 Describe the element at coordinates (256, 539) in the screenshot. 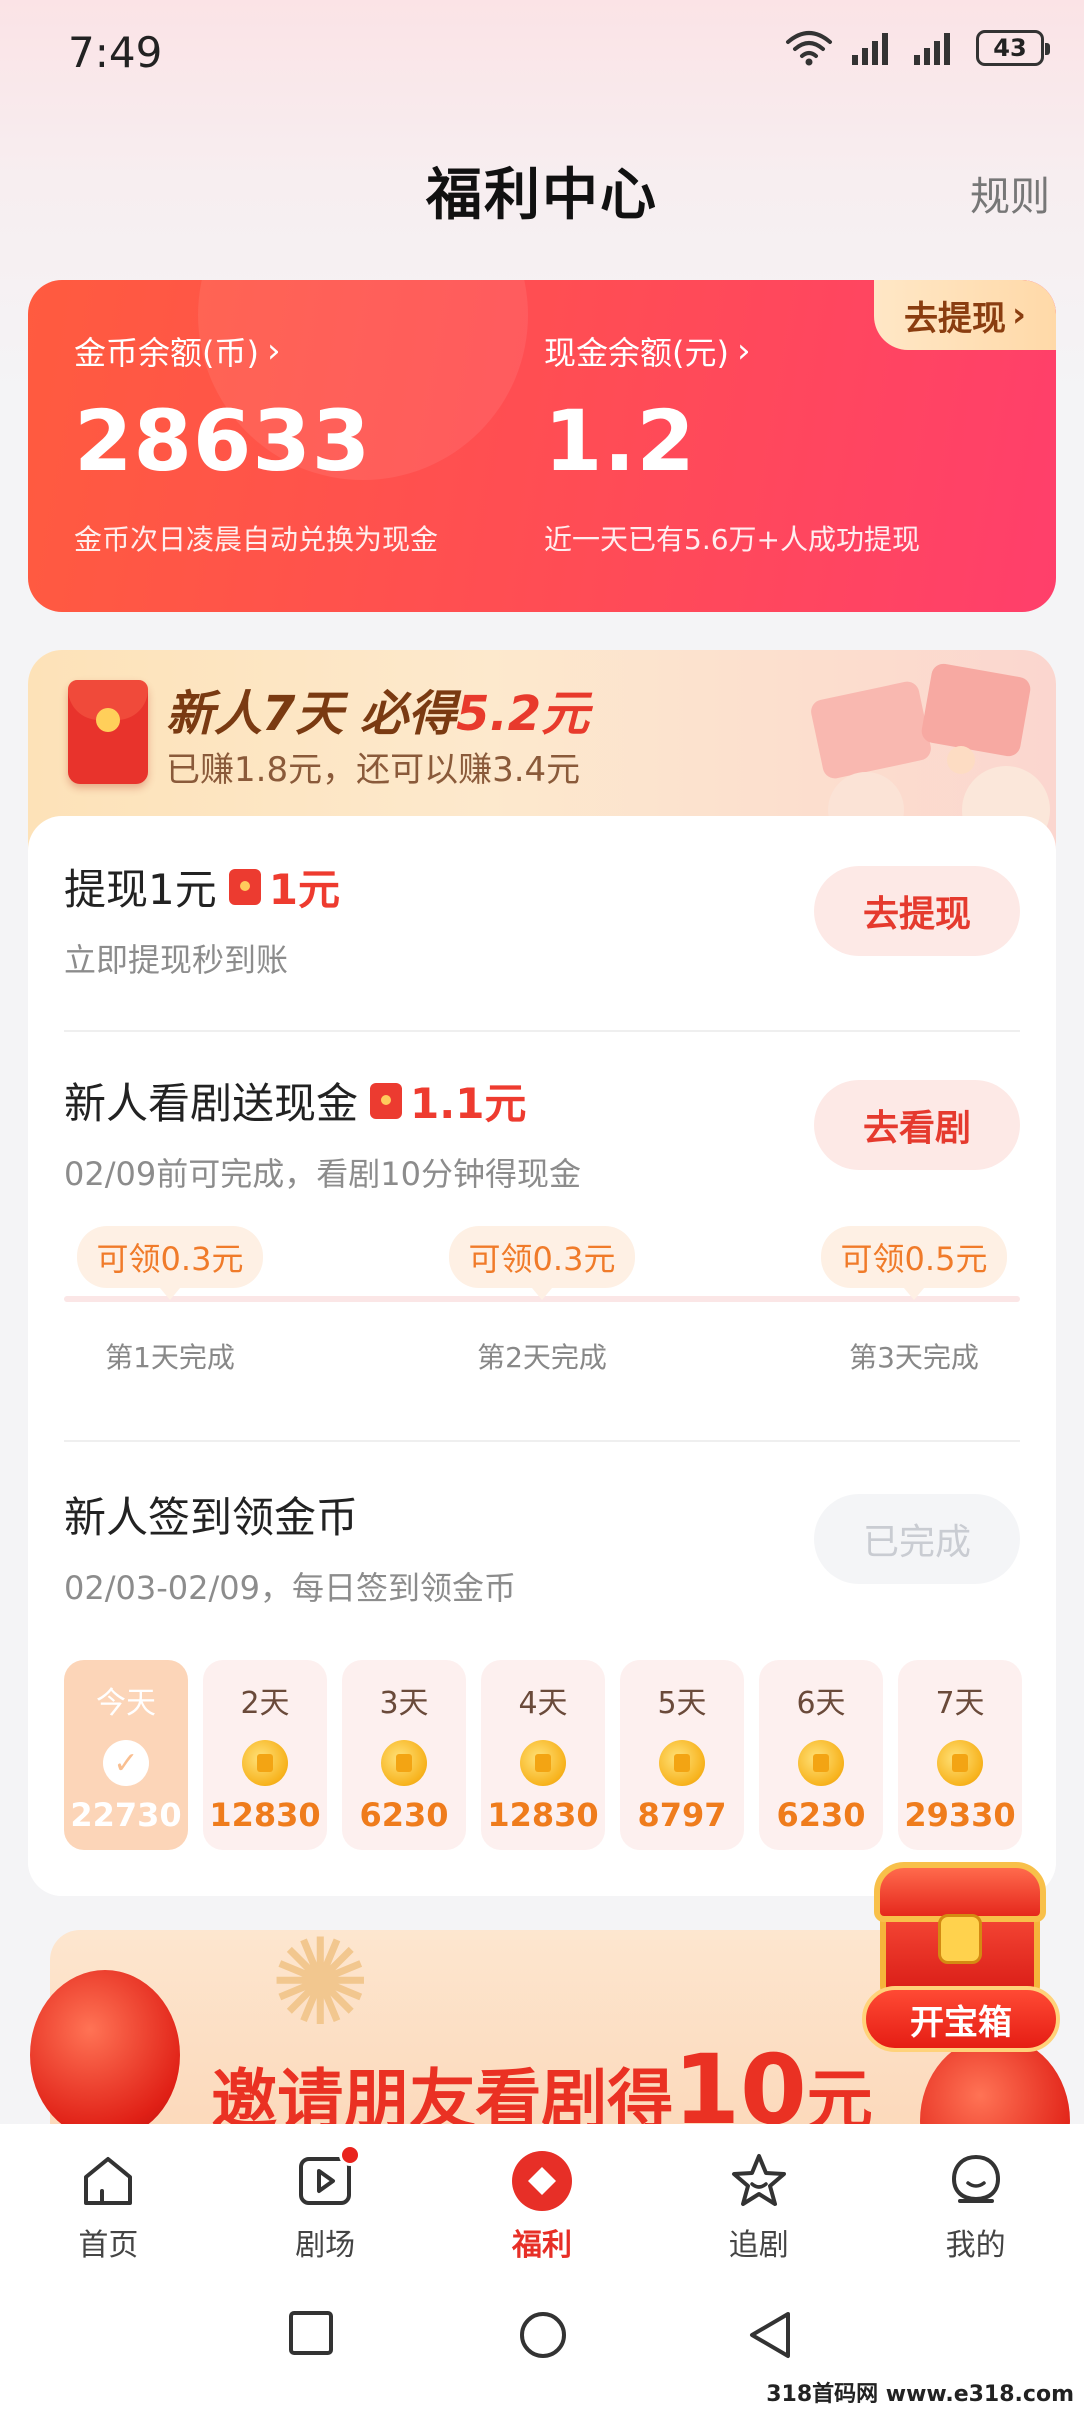

I see `coin-balance-note: 金币次日凌晨自动兑换为现金` at that location.